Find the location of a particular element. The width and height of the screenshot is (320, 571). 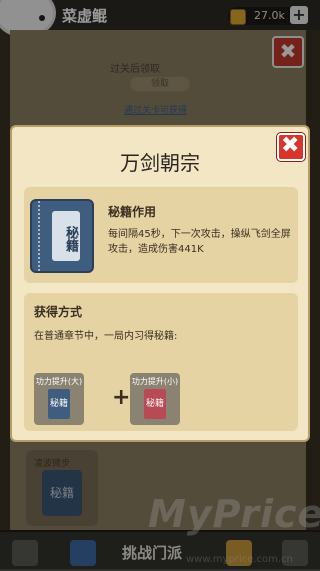

book-label: 秘籍 is located at coordinates (66, 236).